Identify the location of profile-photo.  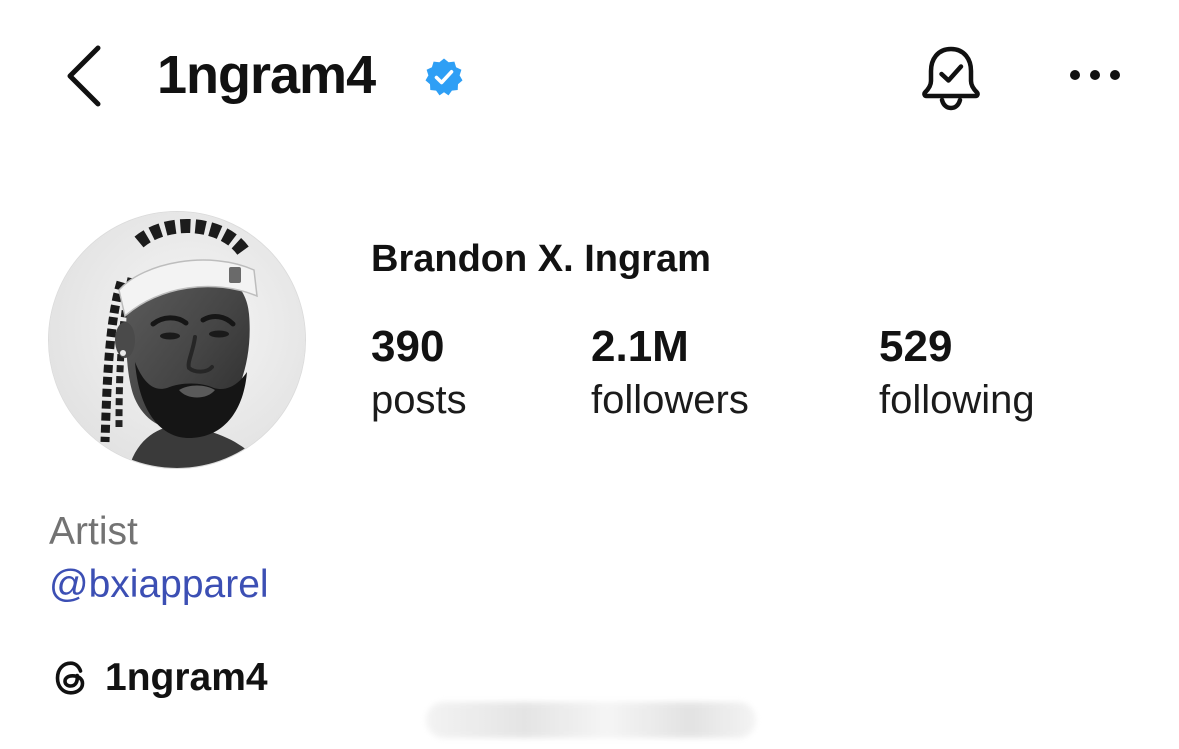
(177, 340).